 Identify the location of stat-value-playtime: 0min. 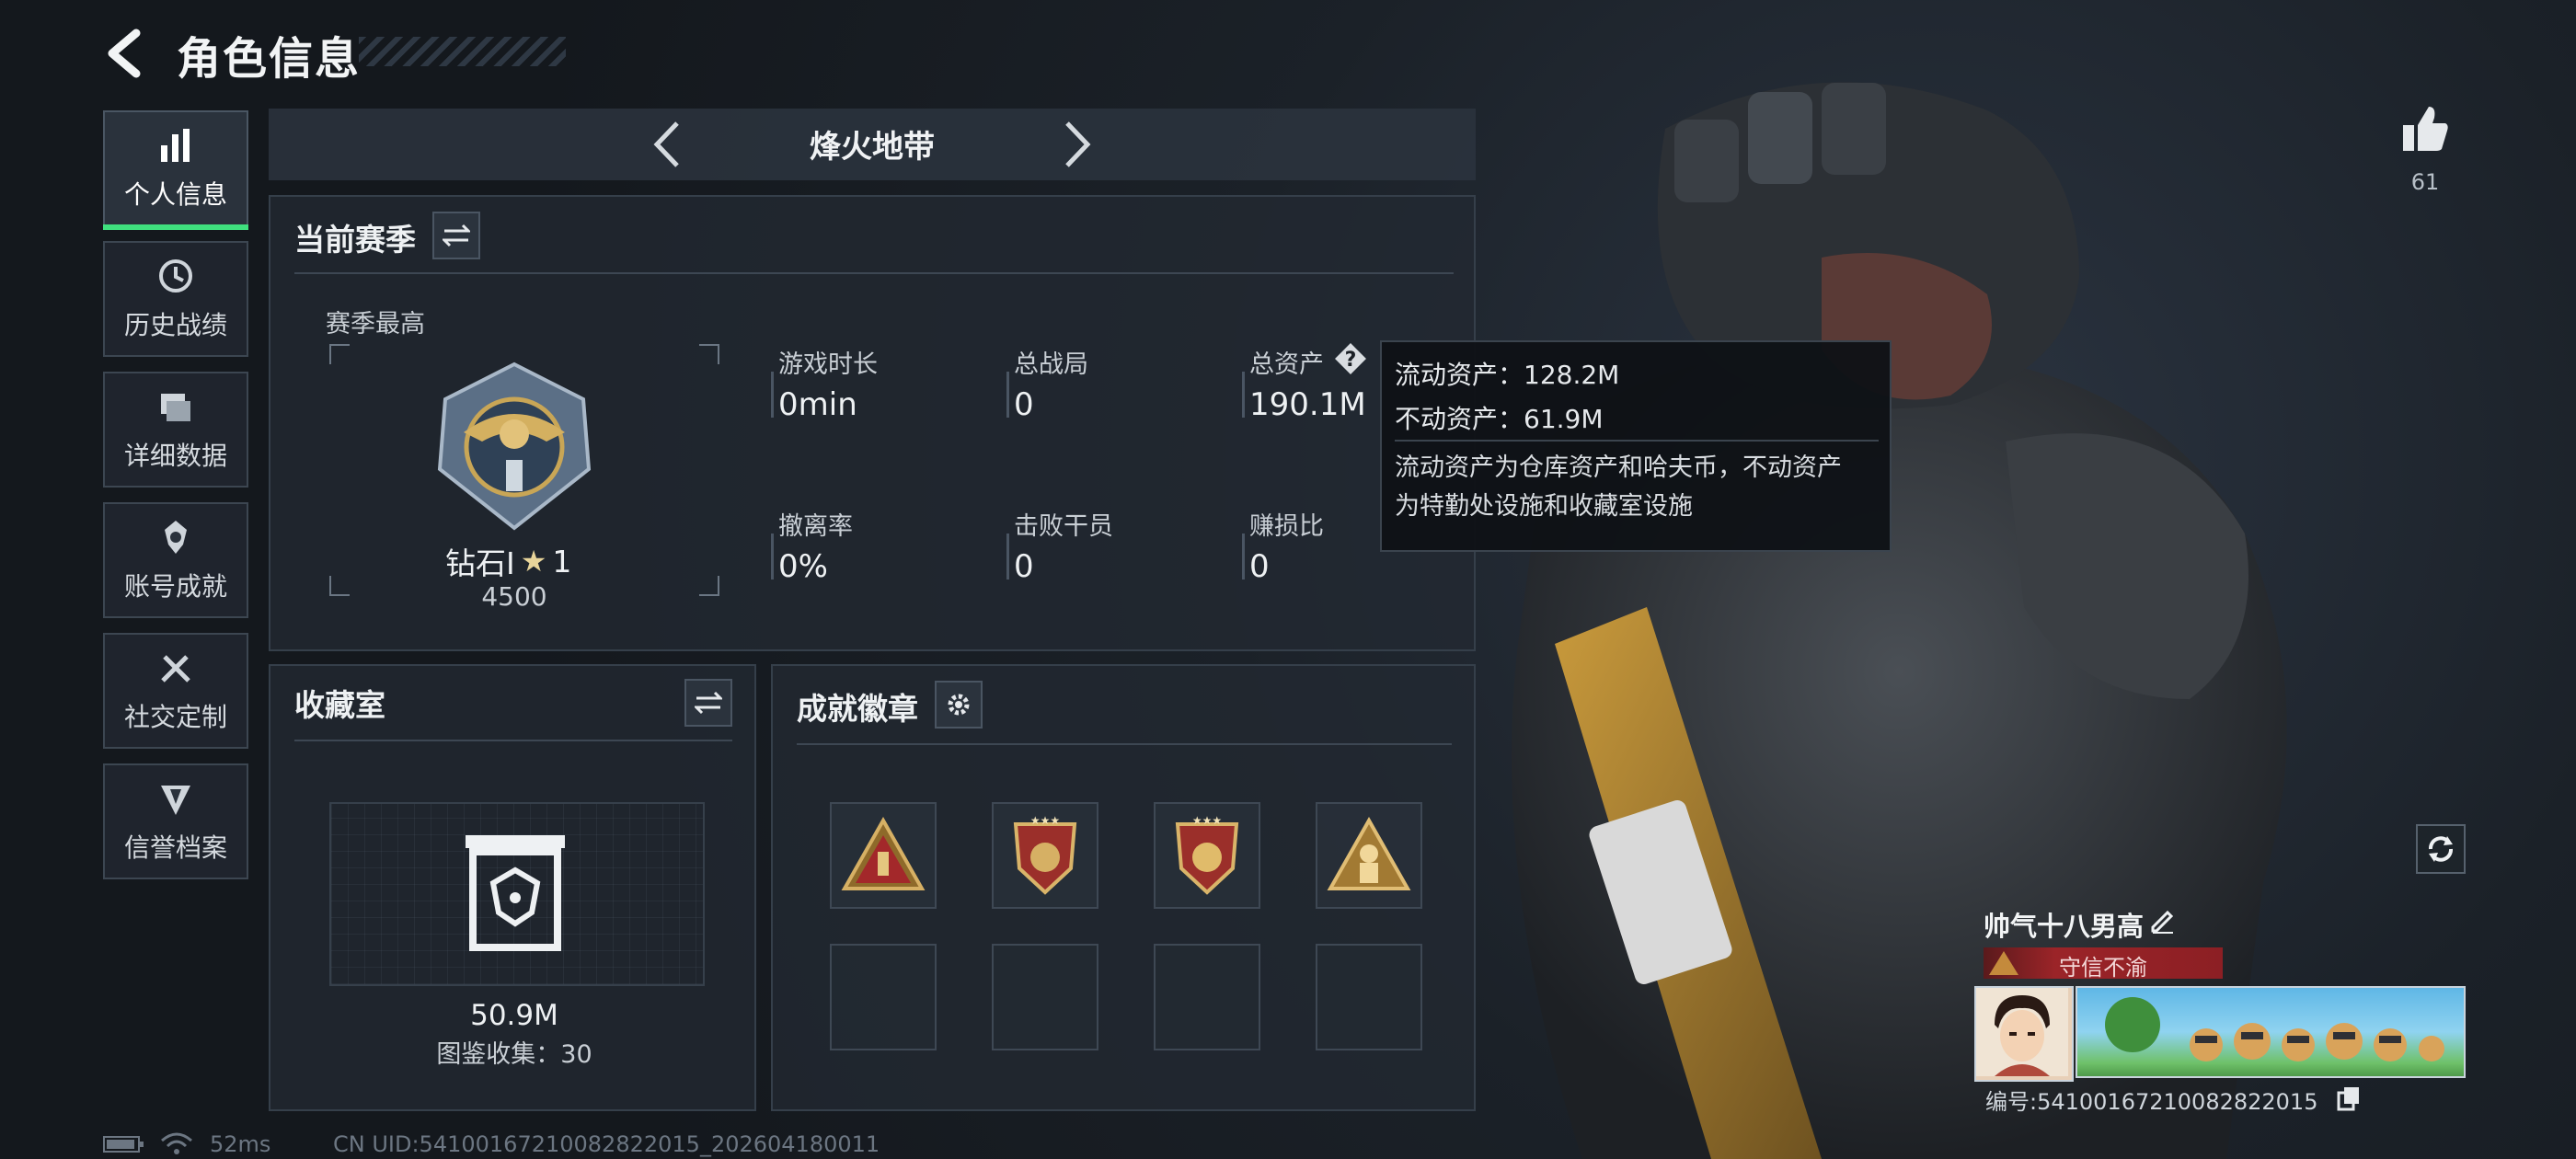
(817, 404).